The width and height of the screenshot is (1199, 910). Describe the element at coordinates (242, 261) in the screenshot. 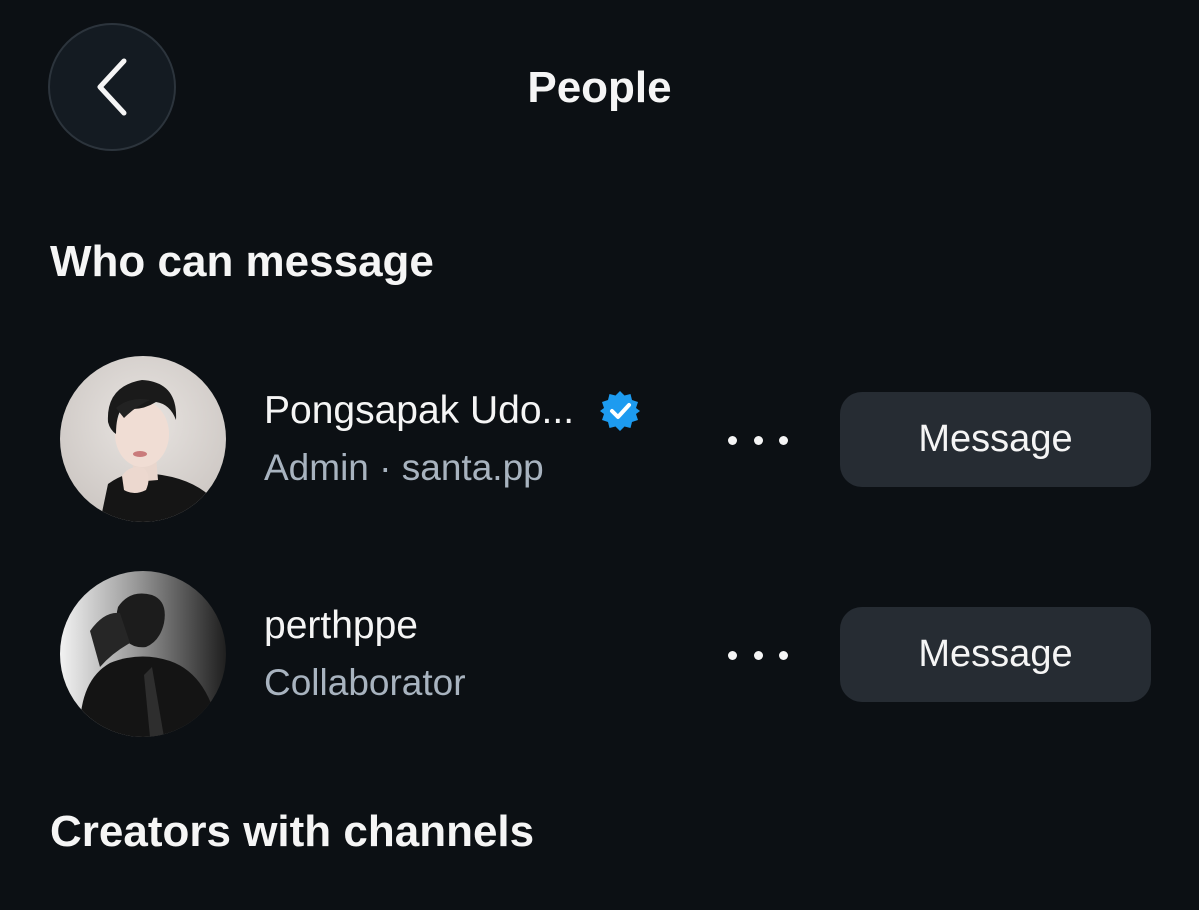

I see `section-title-who-can-message: Who can message` at that location.